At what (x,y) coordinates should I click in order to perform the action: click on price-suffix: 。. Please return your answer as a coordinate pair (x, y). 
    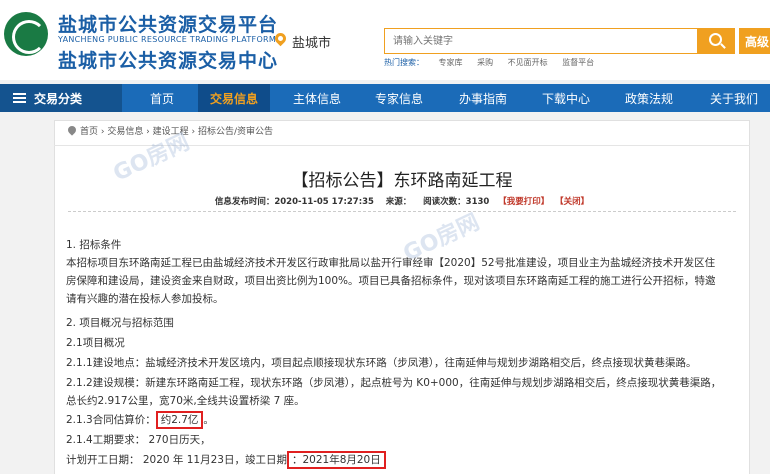
    Looking at the image, I should click on (208, 420).